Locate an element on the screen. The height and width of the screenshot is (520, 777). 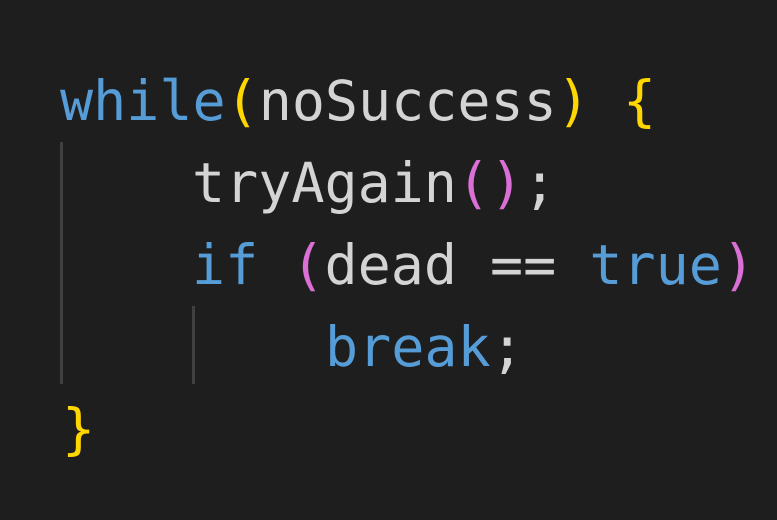
code-line-4: break; is located at coordinates (424, 347).